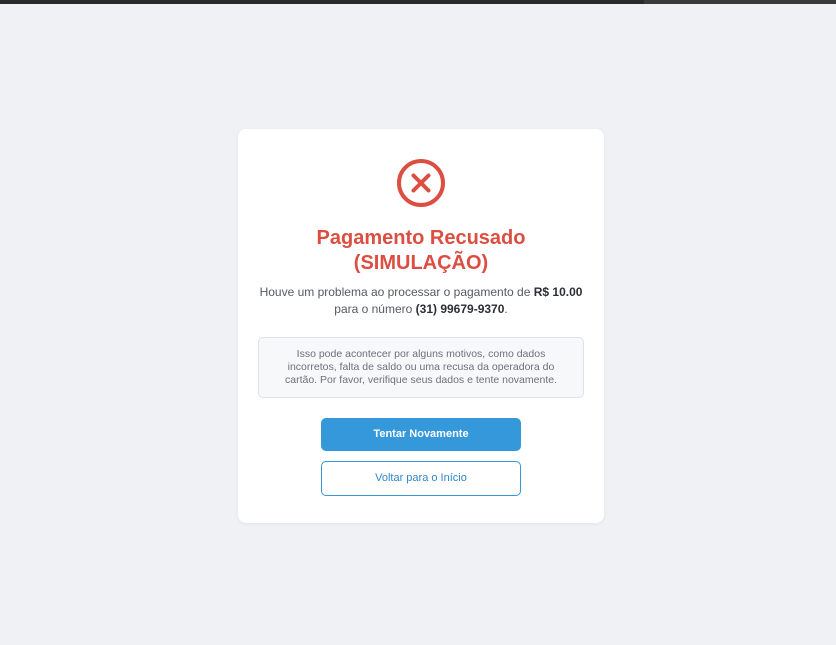 Image resolution: width=836 pixels, height=645 pixels. I want to click on retry-button: Tentar Novamente, so click(421, 434).